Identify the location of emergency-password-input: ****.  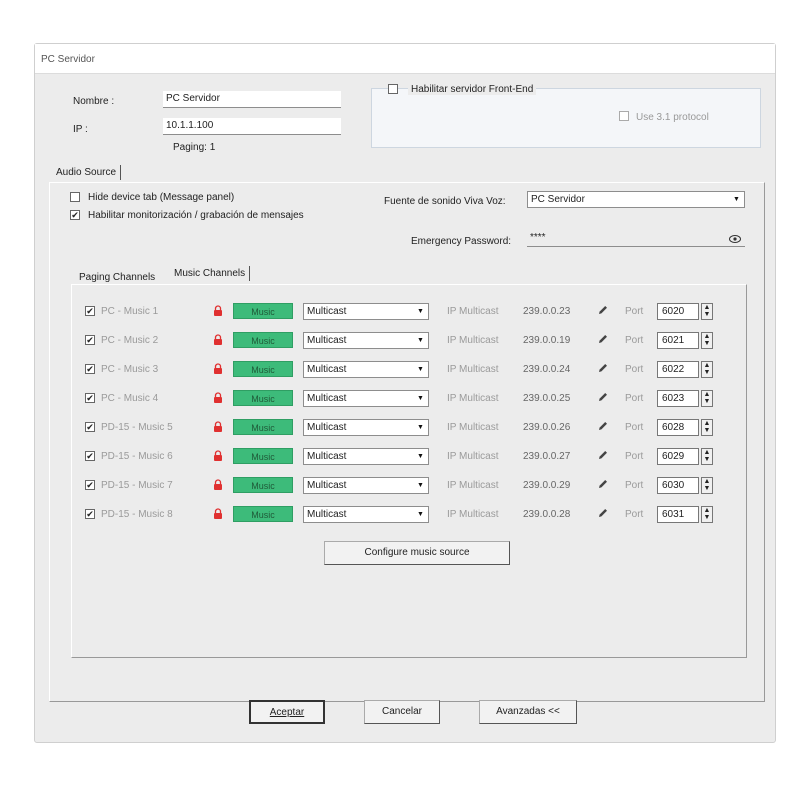
(636, 238).